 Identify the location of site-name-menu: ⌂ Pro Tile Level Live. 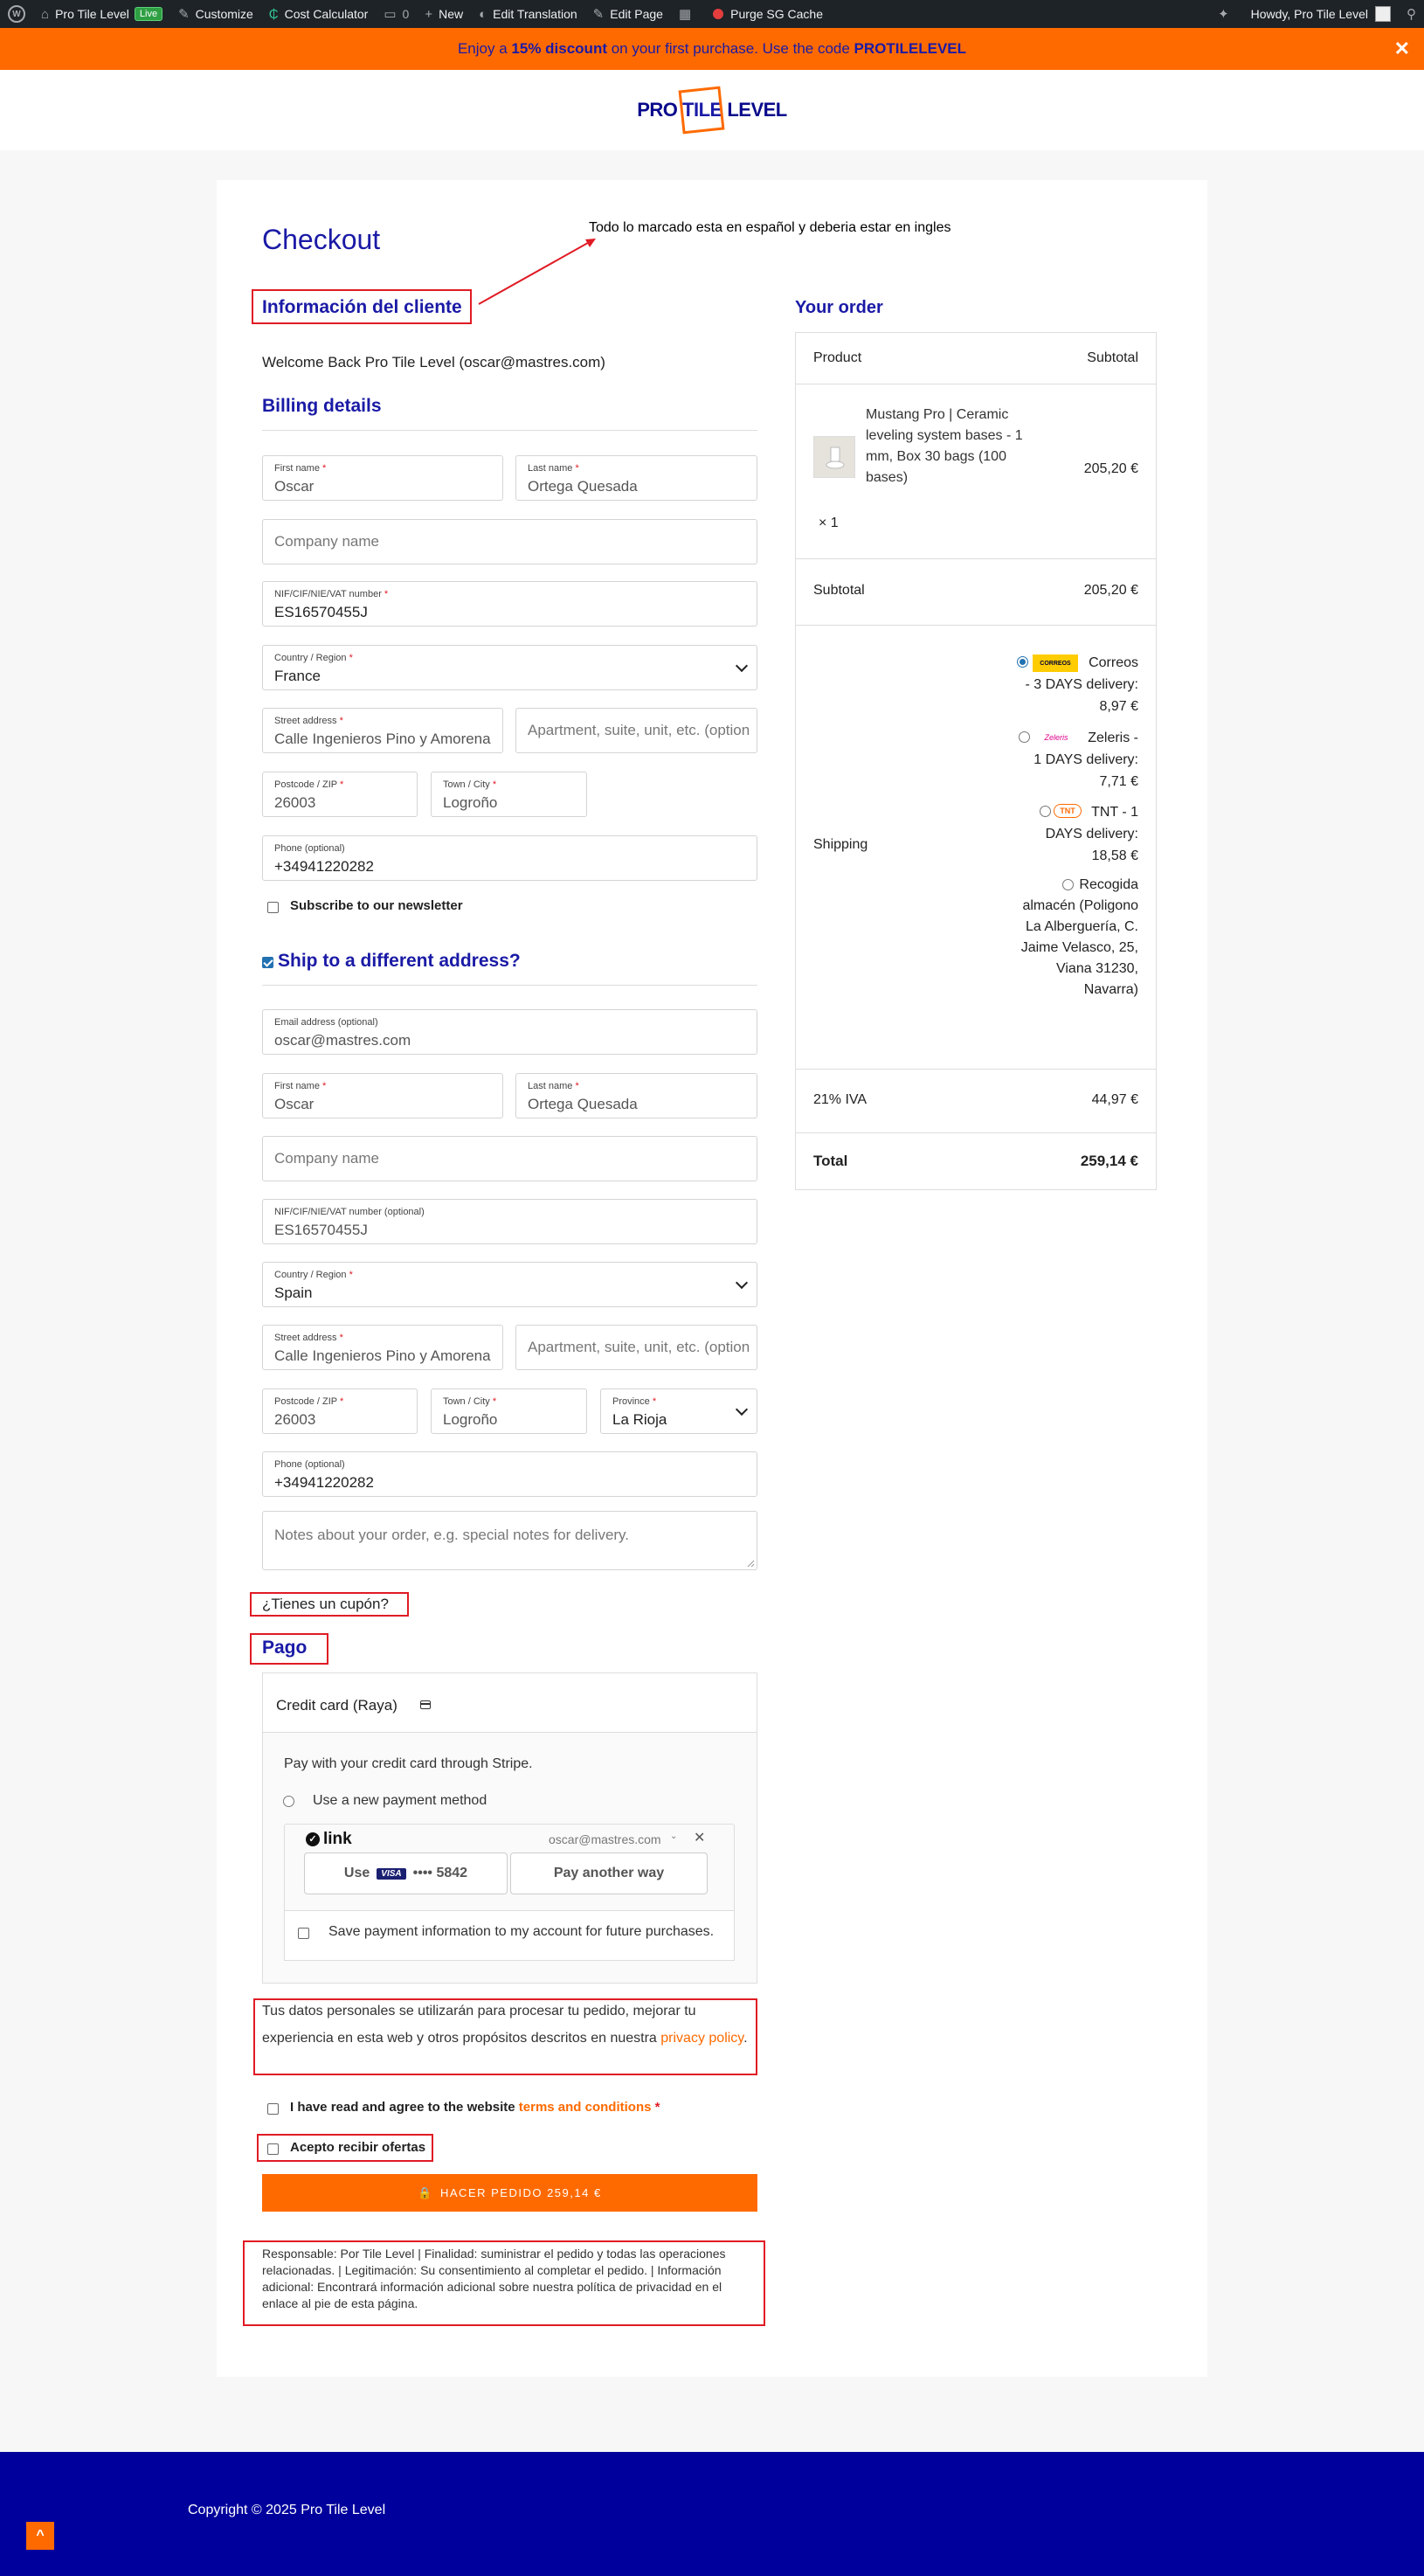
(101, 14).